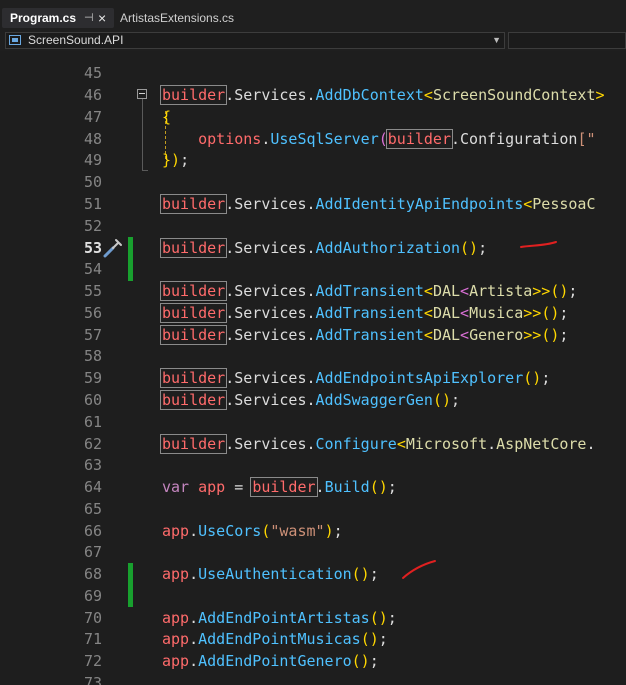  What do you see at coordinates (541, 444) in the screenshot?
I see `code-token: AspNetCore` at bounding box center [541, 444].